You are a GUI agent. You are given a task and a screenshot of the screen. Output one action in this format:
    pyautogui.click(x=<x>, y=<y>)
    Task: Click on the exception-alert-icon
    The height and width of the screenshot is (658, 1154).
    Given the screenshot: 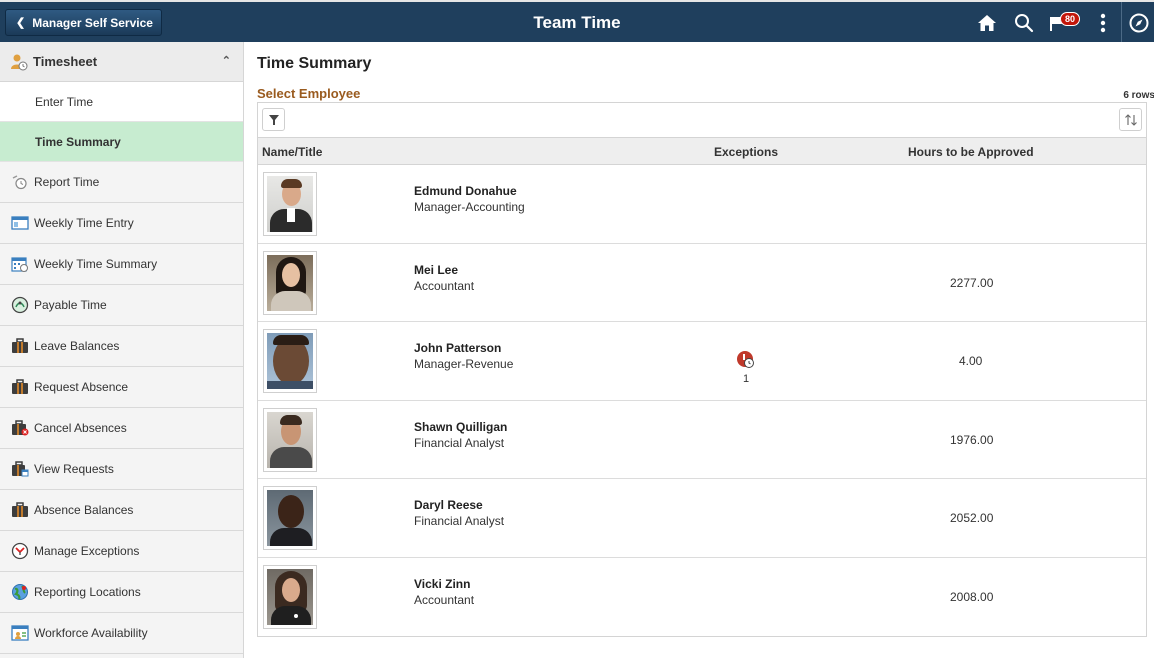 What is the action you would take?
    pyautogui.click(x=745, y=359)
    